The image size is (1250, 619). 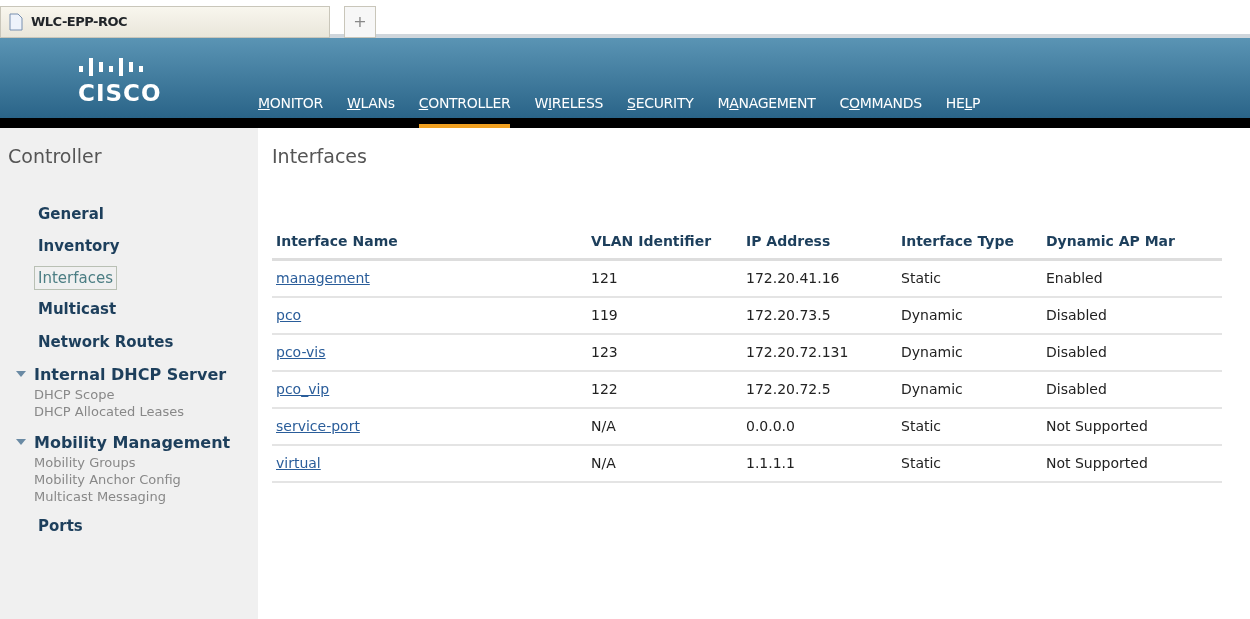 What do you see at coordinates (664, 389) in the screenshot?
I see `table-cell: 122` at bounding box center [664, 389].